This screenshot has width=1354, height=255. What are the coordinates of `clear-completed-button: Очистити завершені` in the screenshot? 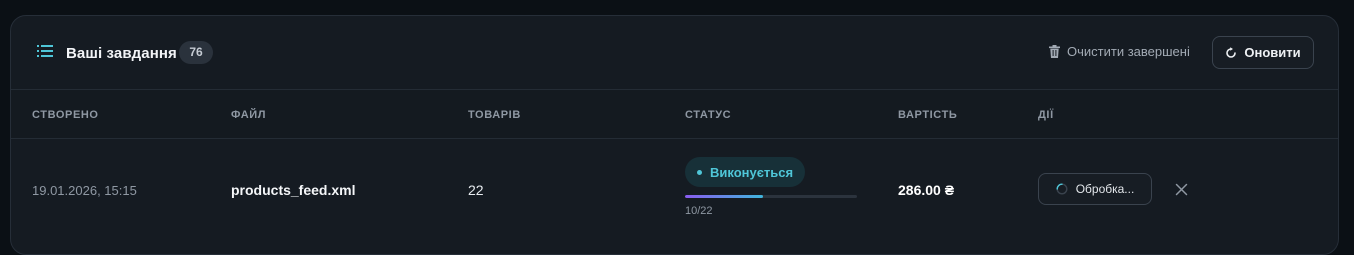 It's located at (1119, 51).